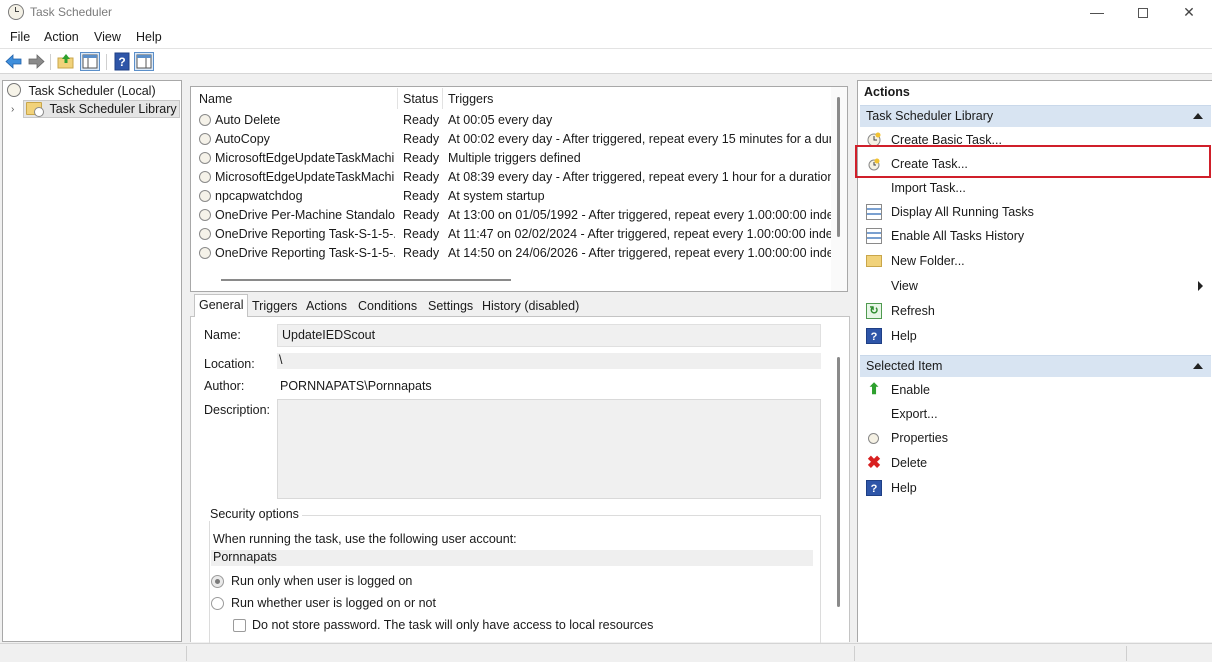 The height and width of the screenshot is (662, 1212). Describe the element at coordinates (1097, 13) in the screenshot. I see `minimize-button: —` at that location.